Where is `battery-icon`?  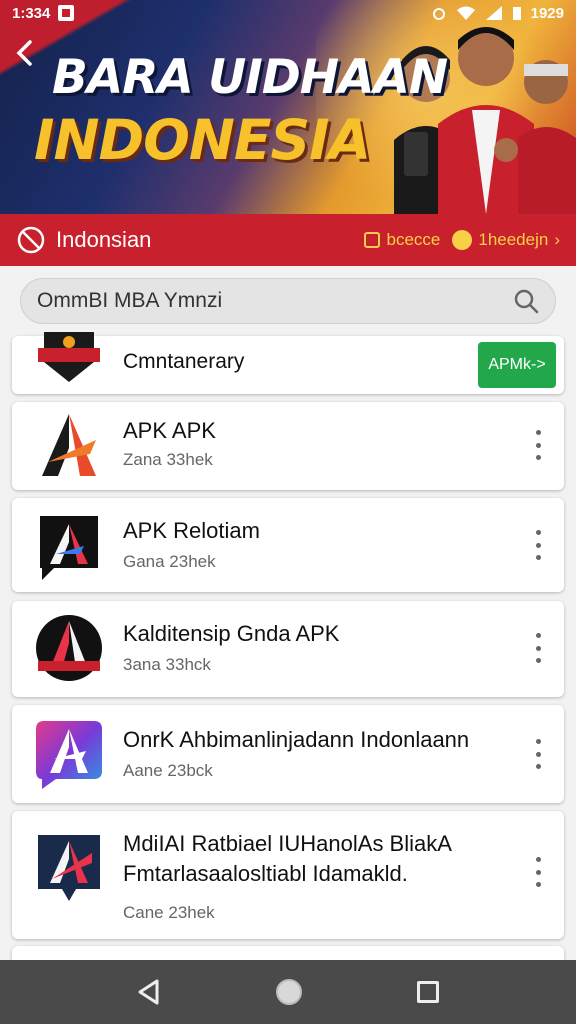
battery-icon is located at coordinates (516, 13).